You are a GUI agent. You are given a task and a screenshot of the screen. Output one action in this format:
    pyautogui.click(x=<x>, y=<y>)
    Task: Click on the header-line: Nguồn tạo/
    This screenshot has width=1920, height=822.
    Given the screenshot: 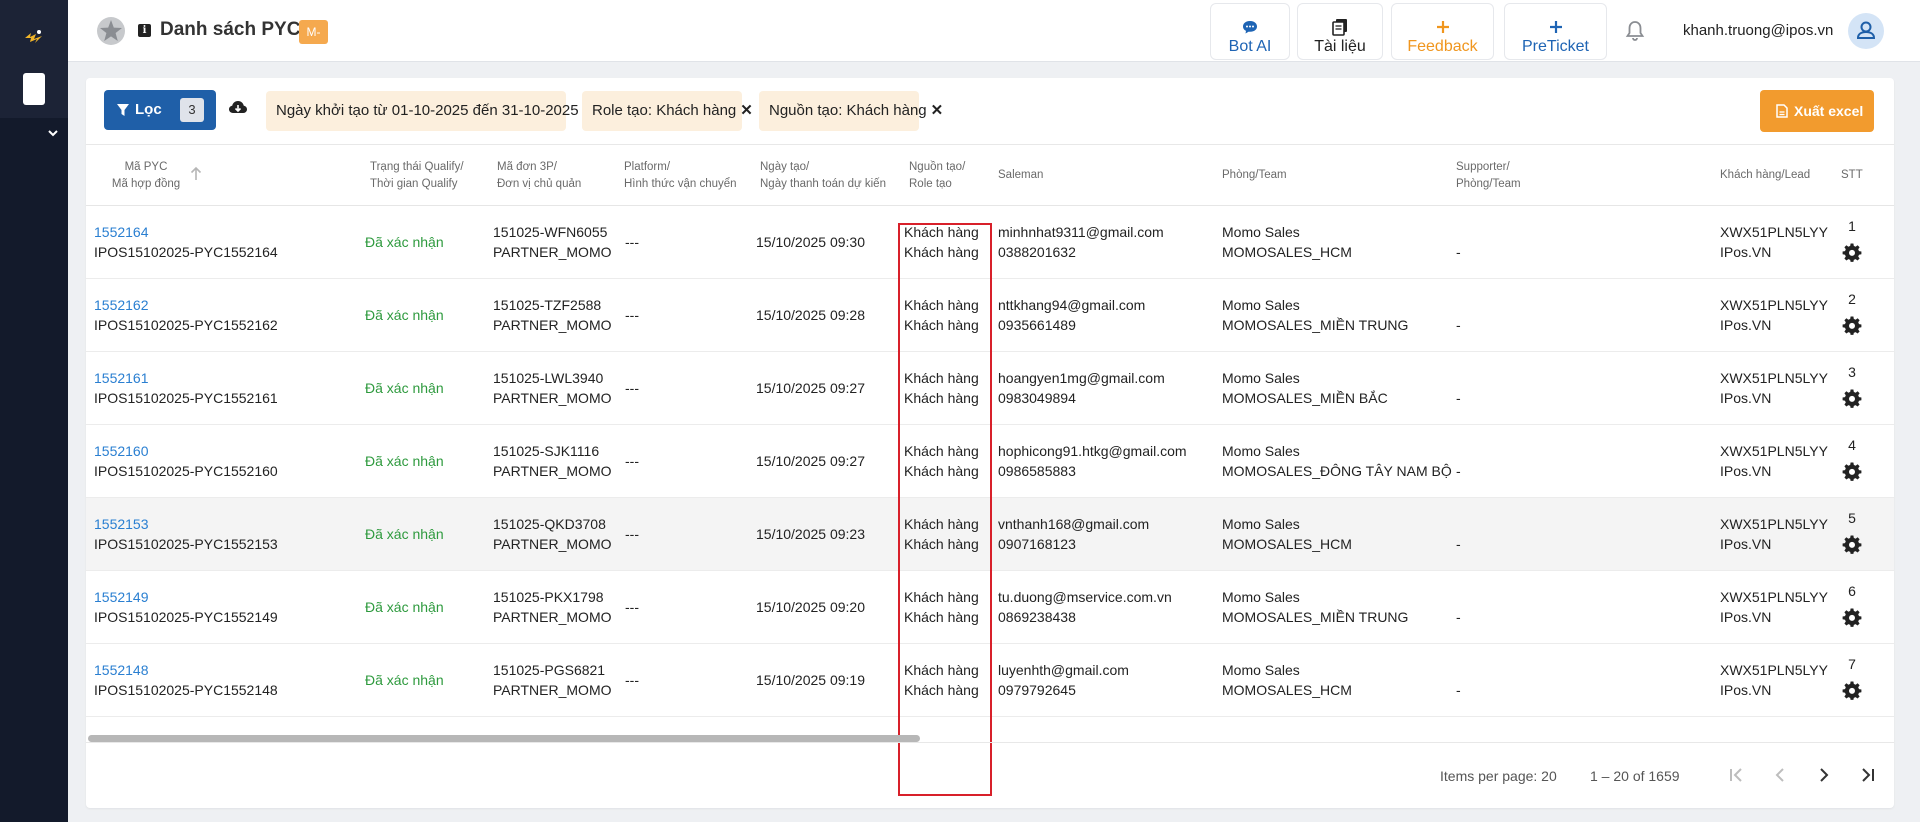 What is the action you would take?
    pyautogui.click(x=937, y=167)
    